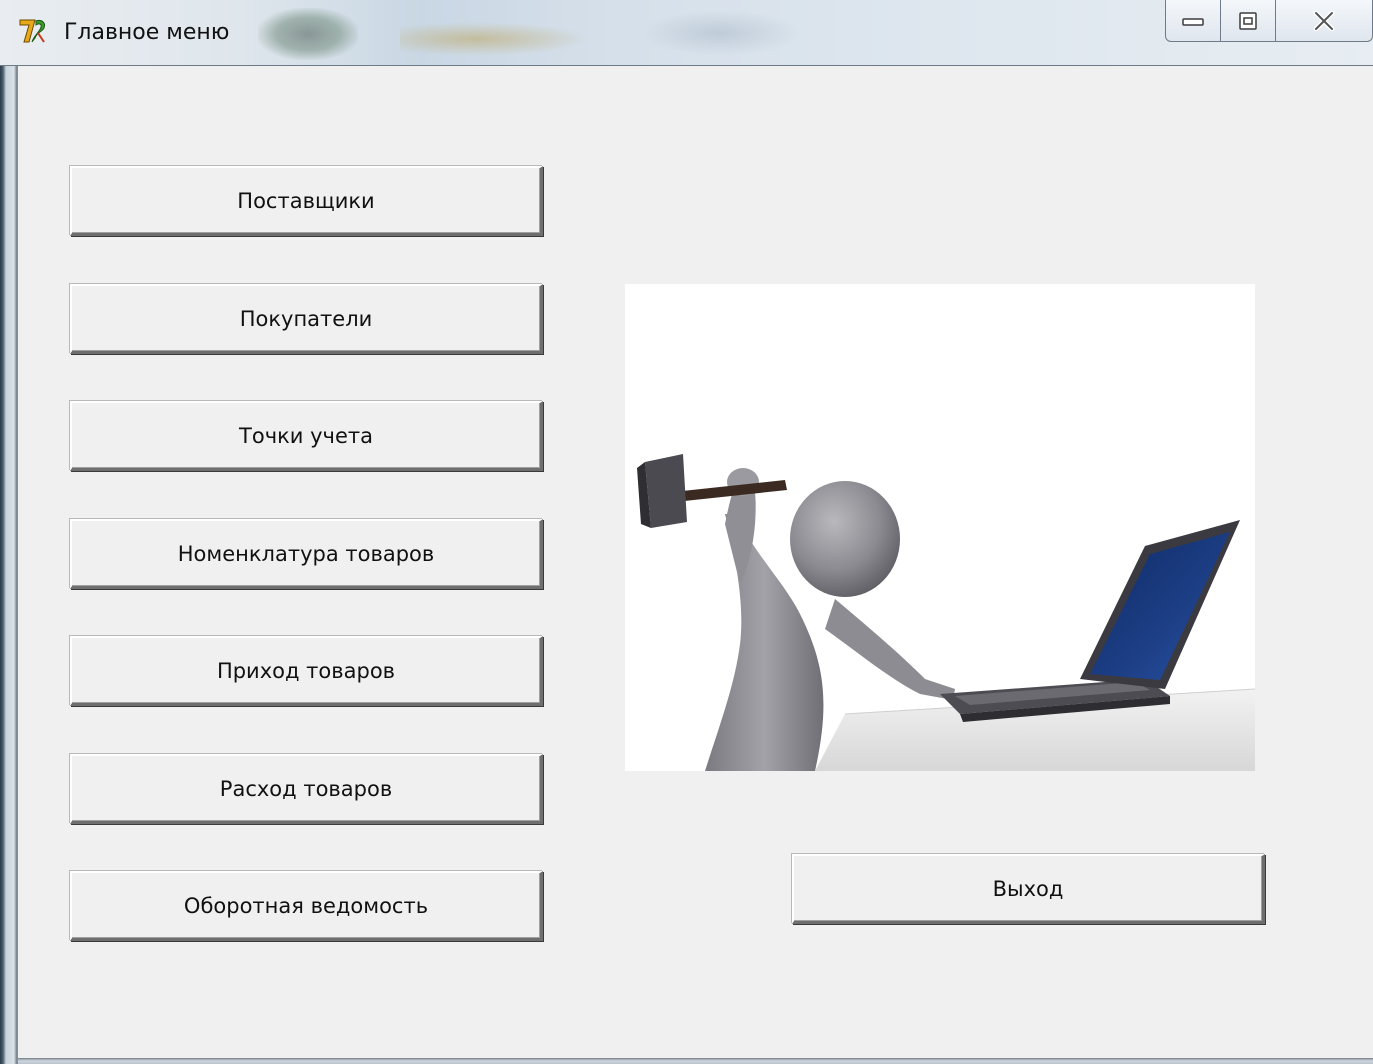  What do you see at coordinates (946, 612) in the screenshot?
I see `figure-with-hammer-and-laptop-illustration` at bounding box center [946, 612].